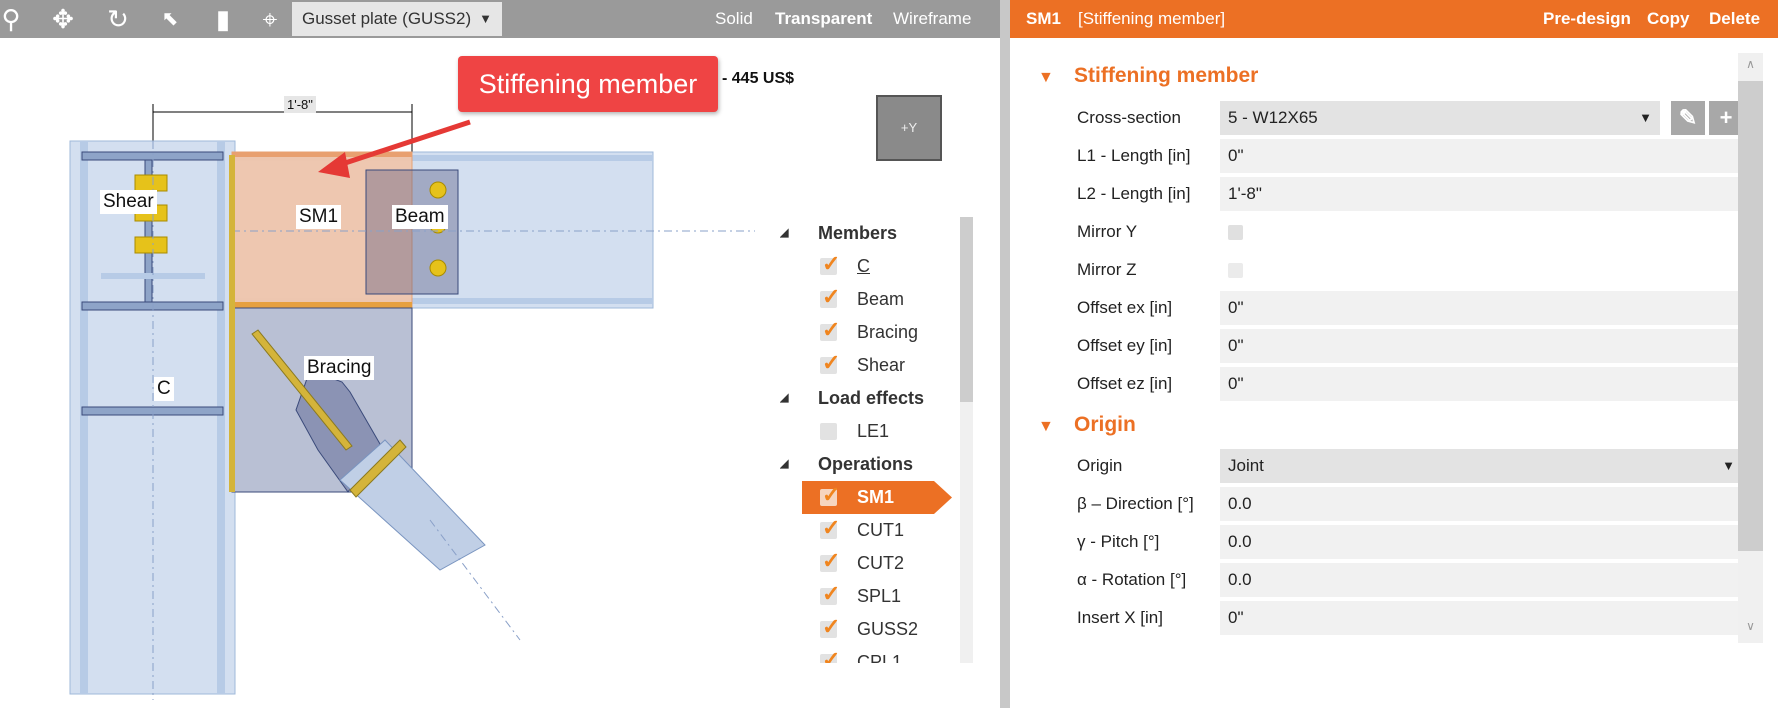 The image size is (1778, 708). I want to click on scroll-up-icon: ∧, so click(1750, 64).